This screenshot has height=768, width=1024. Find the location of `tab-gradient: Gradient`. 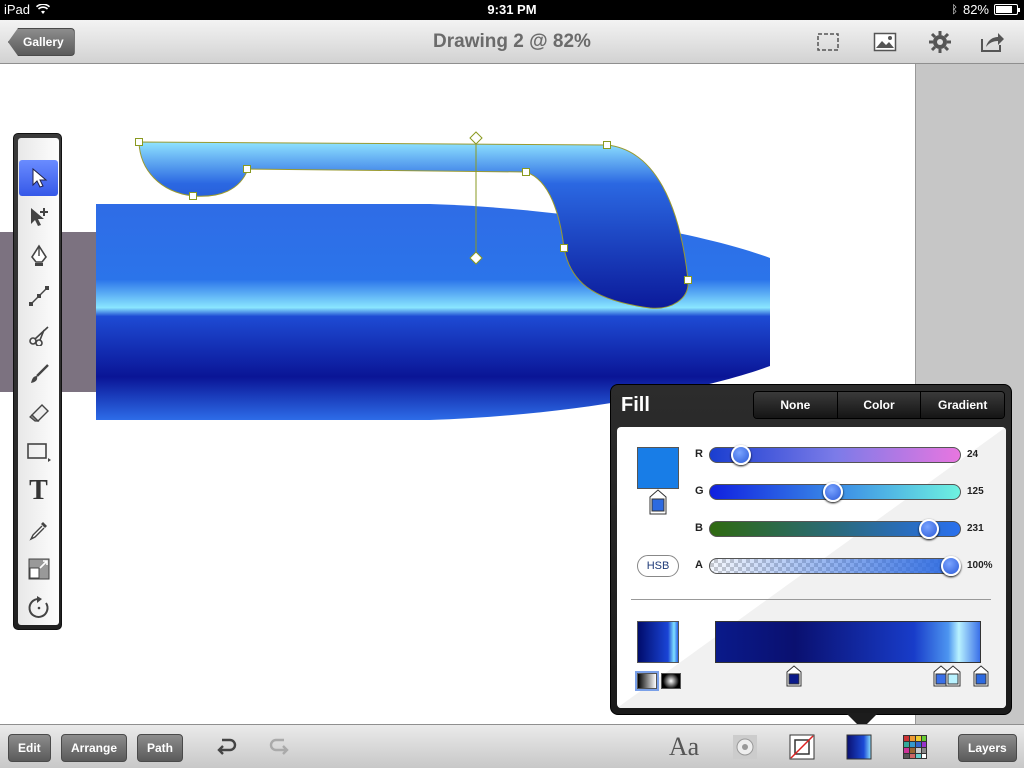

tab-gradient: Gradient is located at coordinates (962, 405).